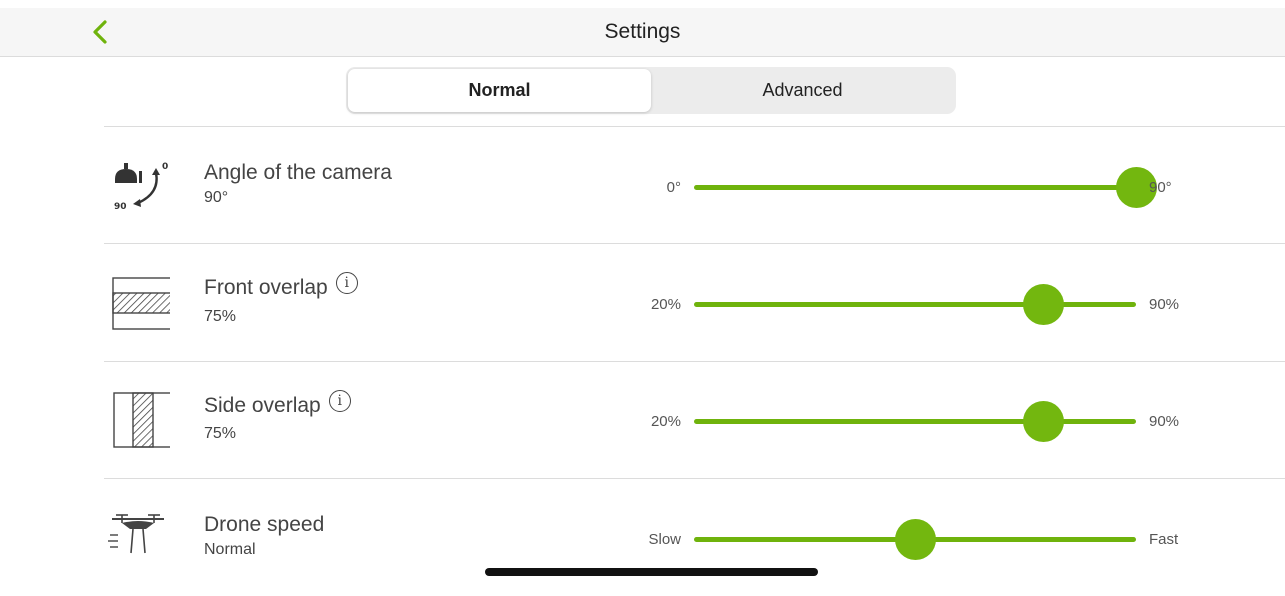 Image resolution: width=1285 pixels, height=596 pixels. I want to click on svg-text: 0, so click(165, 167).